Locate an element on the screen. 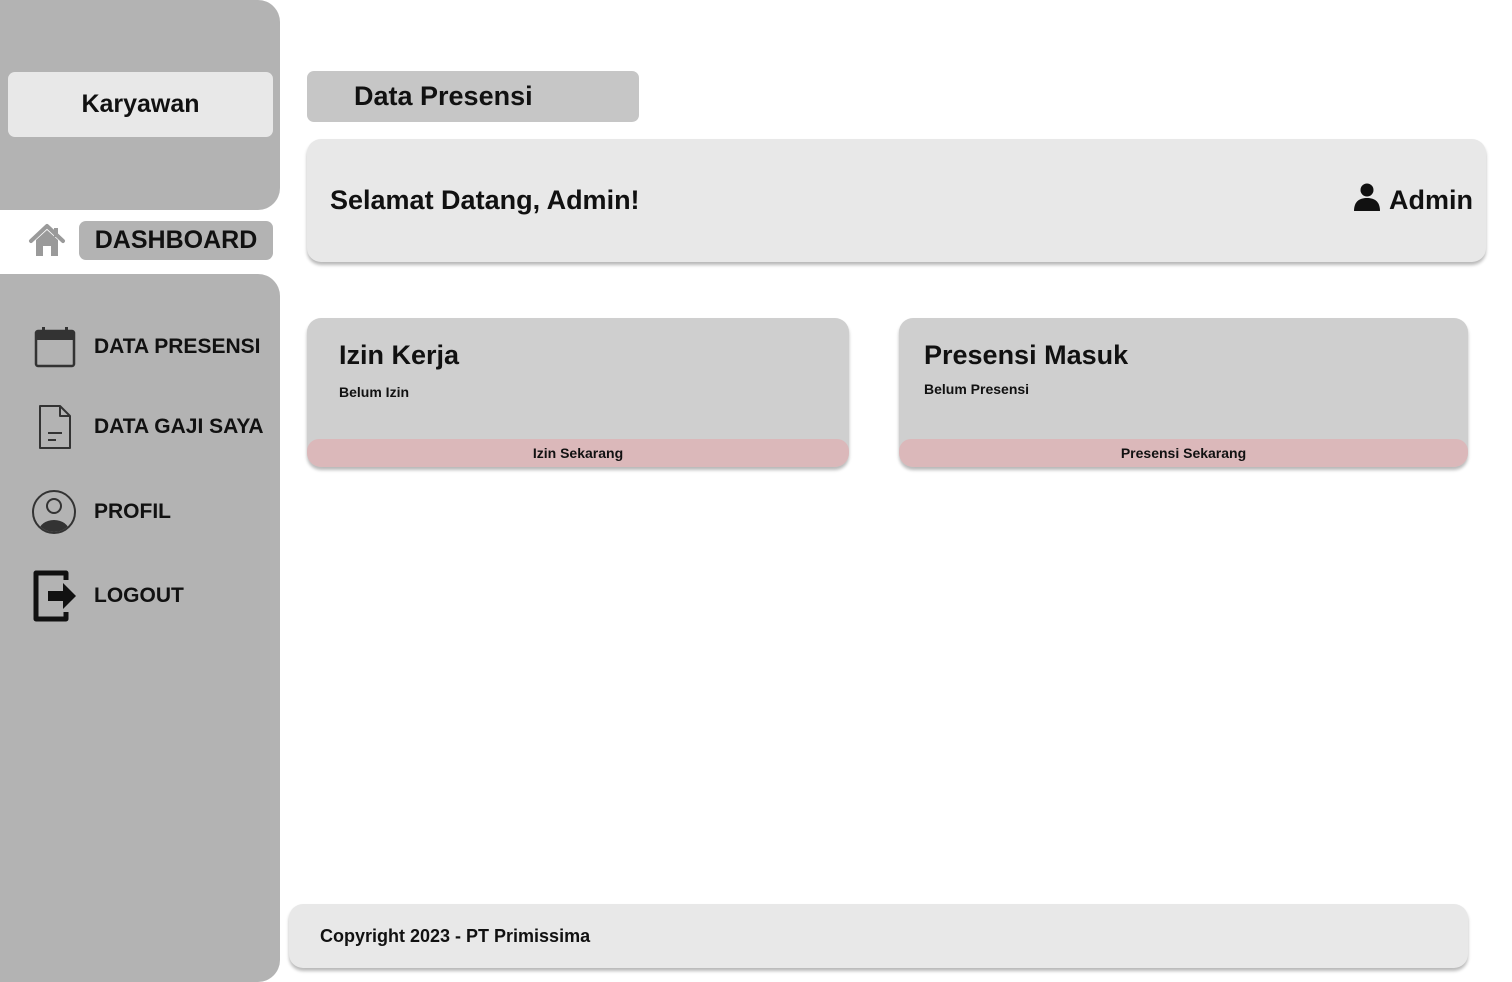 The image size is (1512, 982). sidebar-item-dashboard: DASHBOARD is located at coordinates (149, 242).